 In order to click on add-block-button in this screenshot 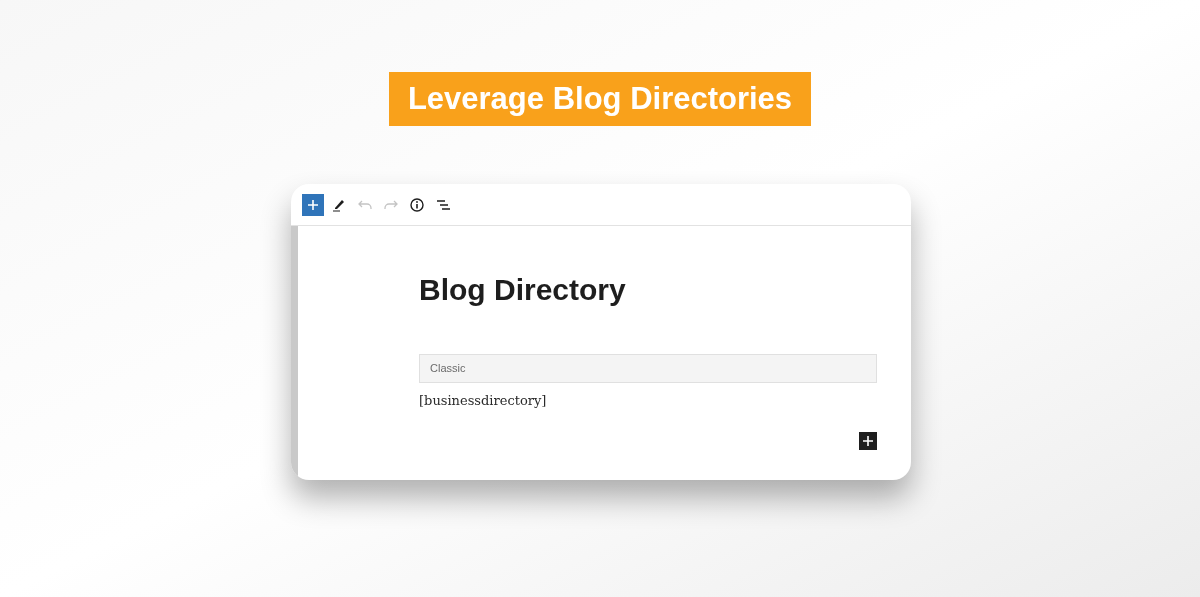, I will do `click(868, 440)`.